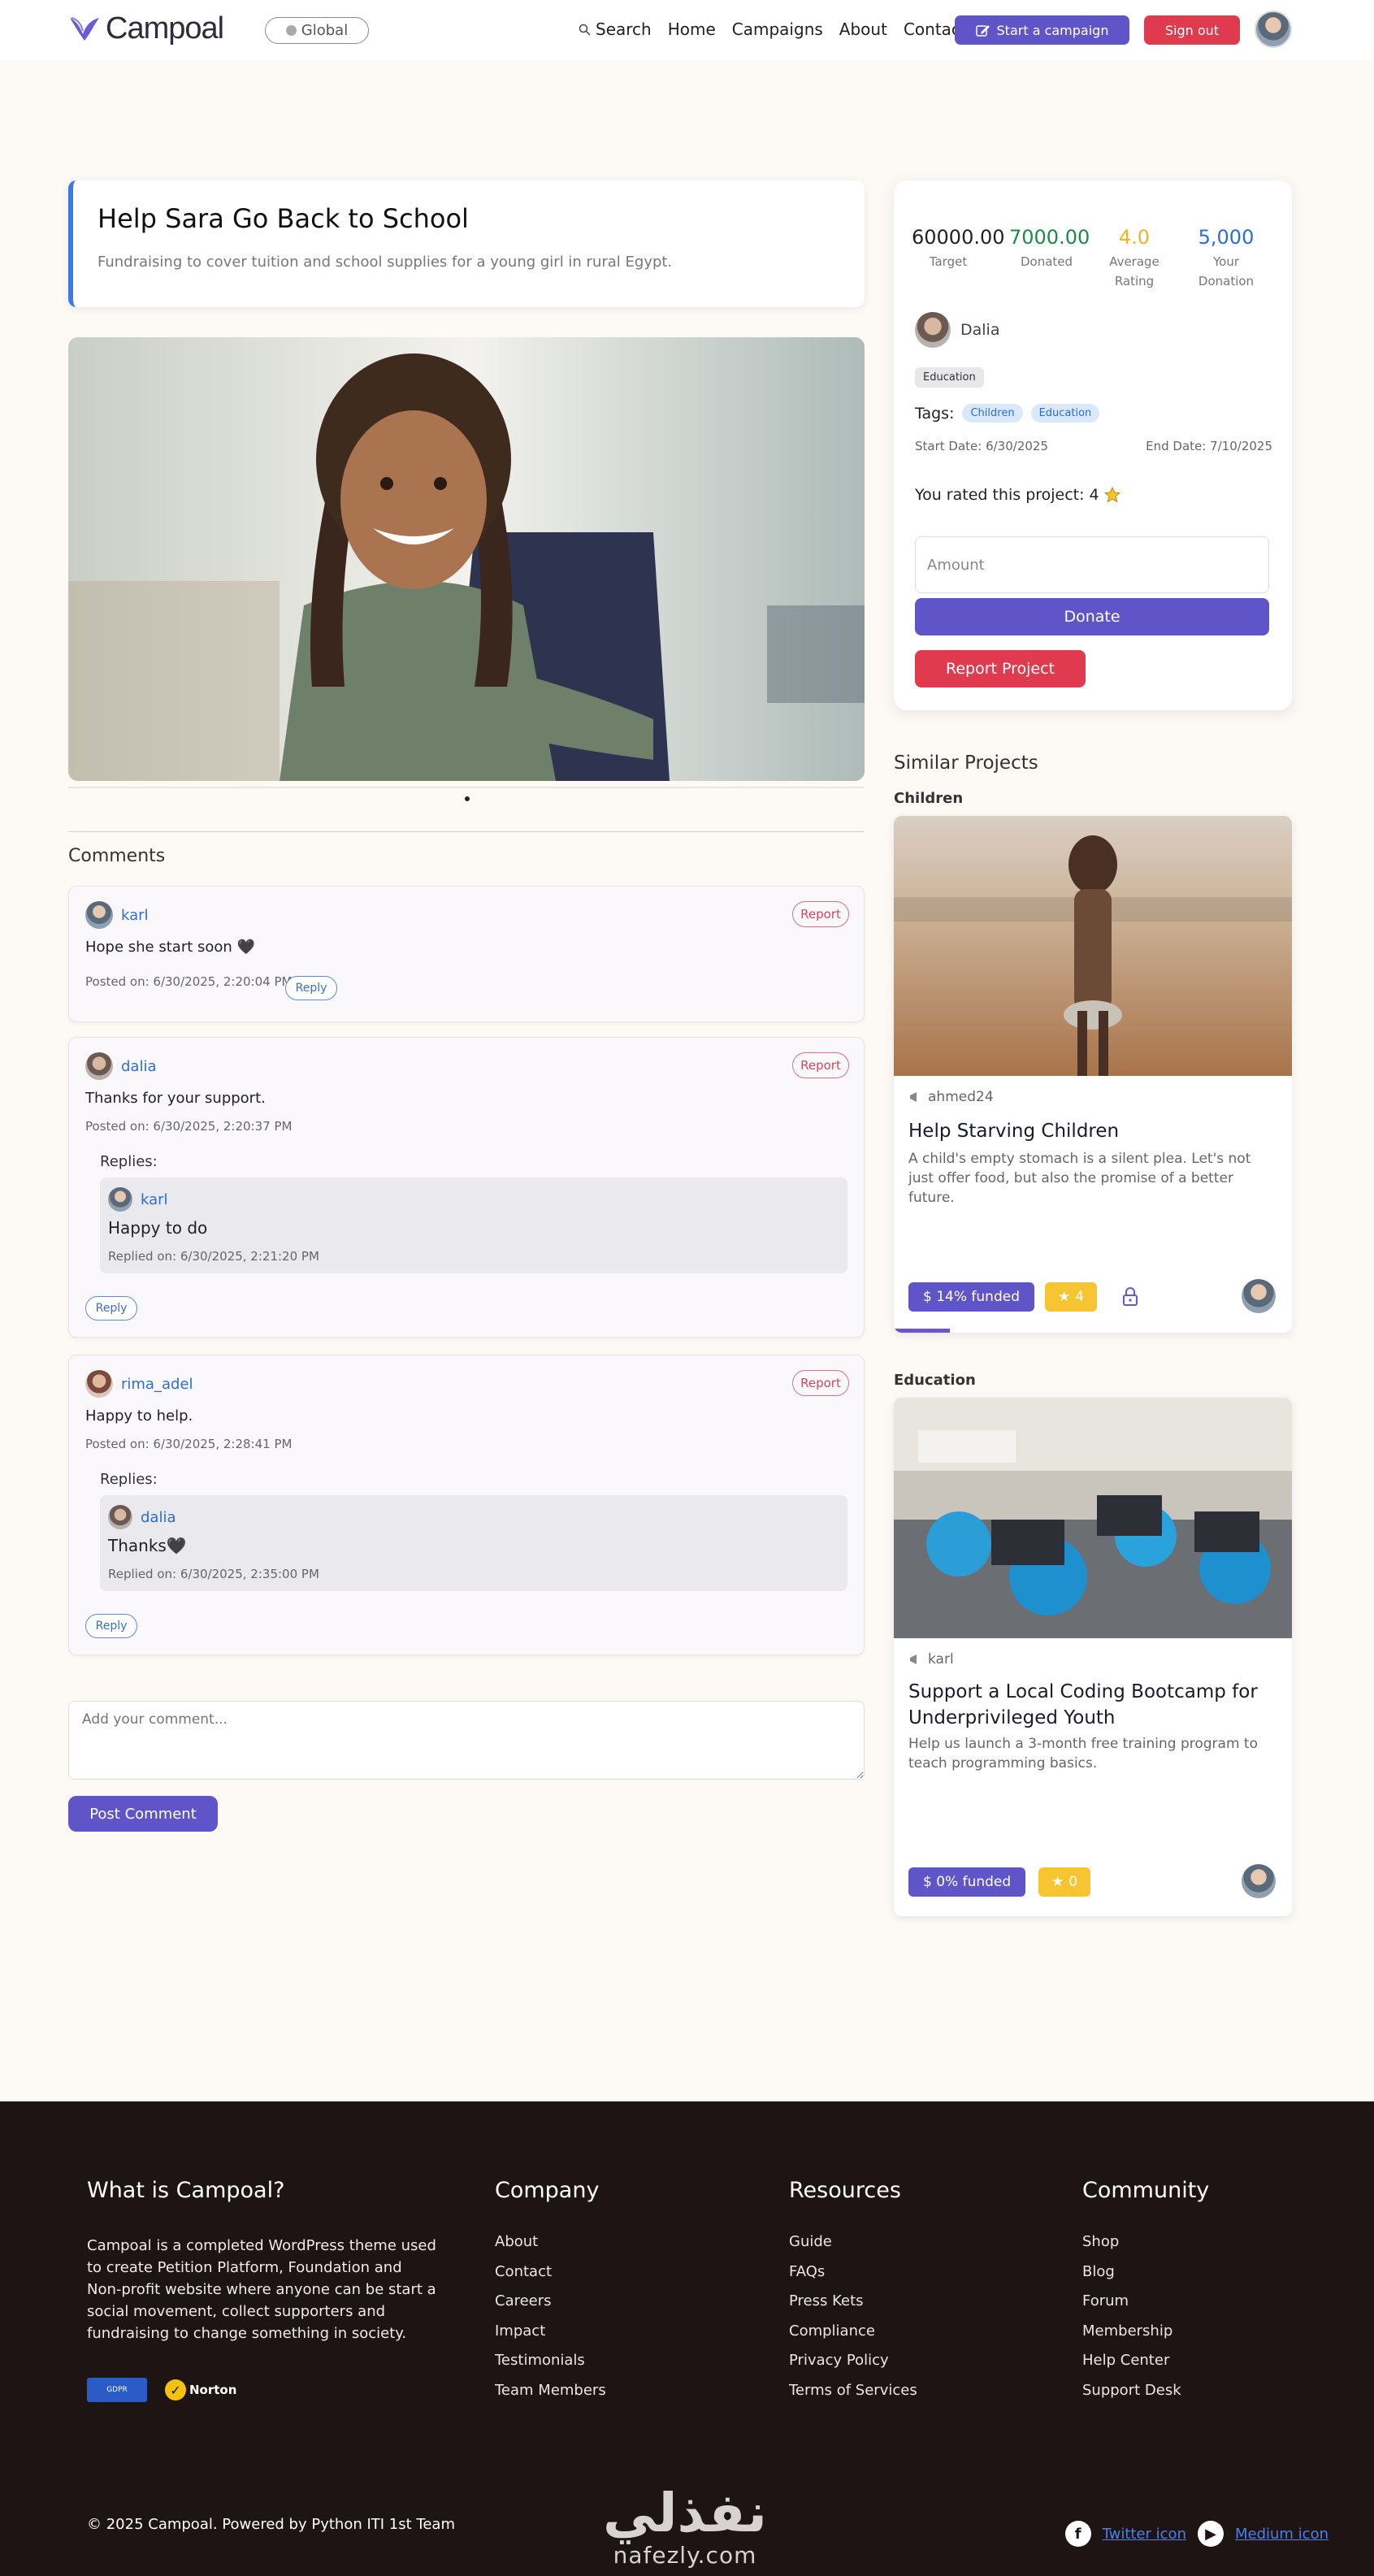 The image size is (1374, 2576). I want to click on amount-input: Amount, so click(1092, 565).